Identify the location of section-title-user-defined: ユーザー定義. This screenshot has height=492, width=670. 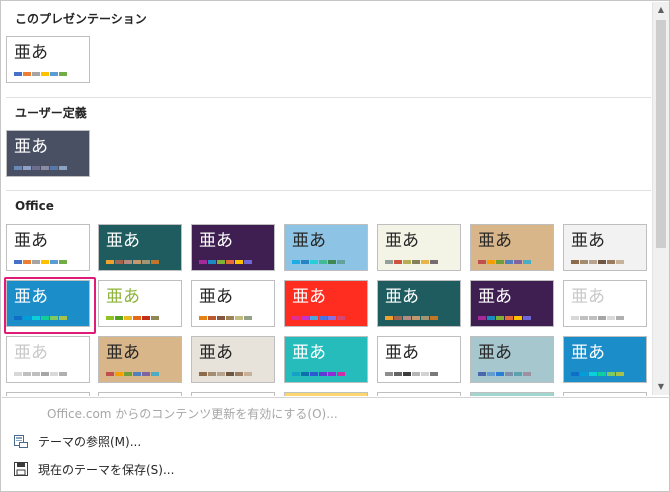
(51, 113).